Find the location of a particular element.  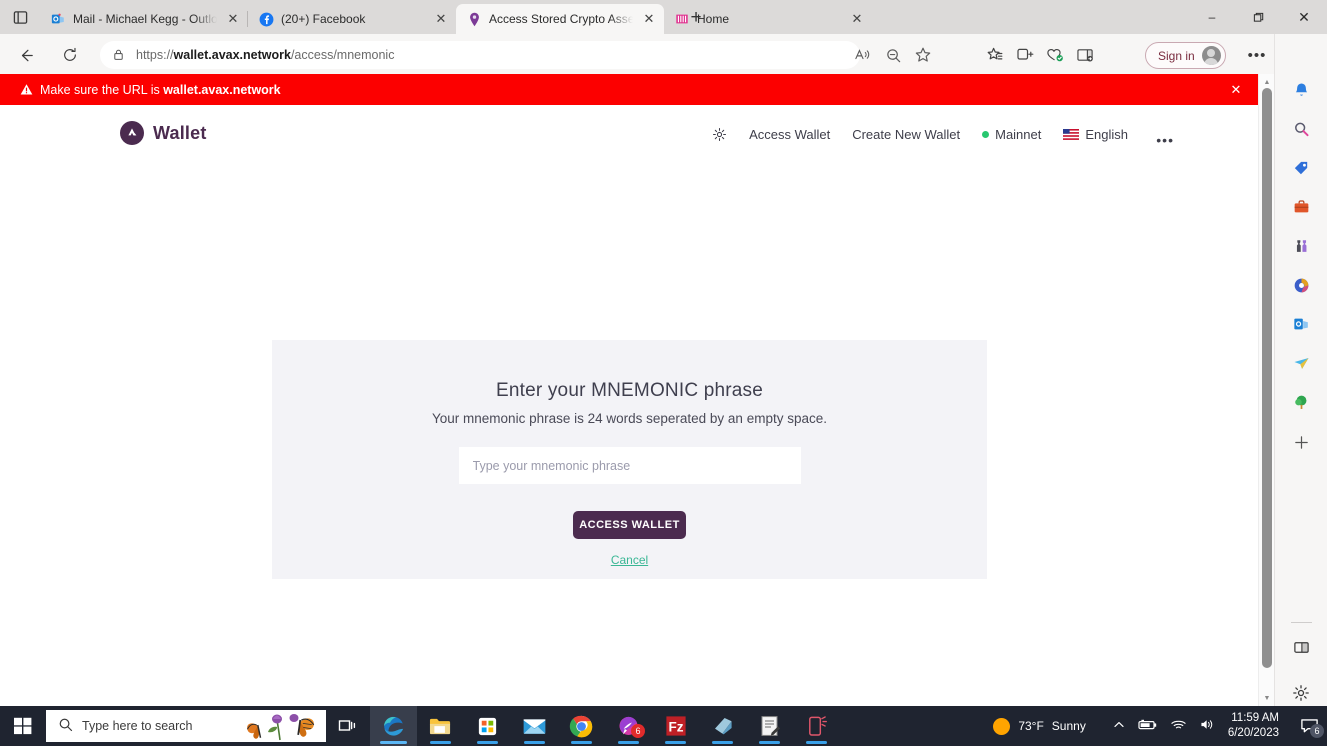

page-title: Enter your MNEMONIC phrase is located at coordinates (629, 390).